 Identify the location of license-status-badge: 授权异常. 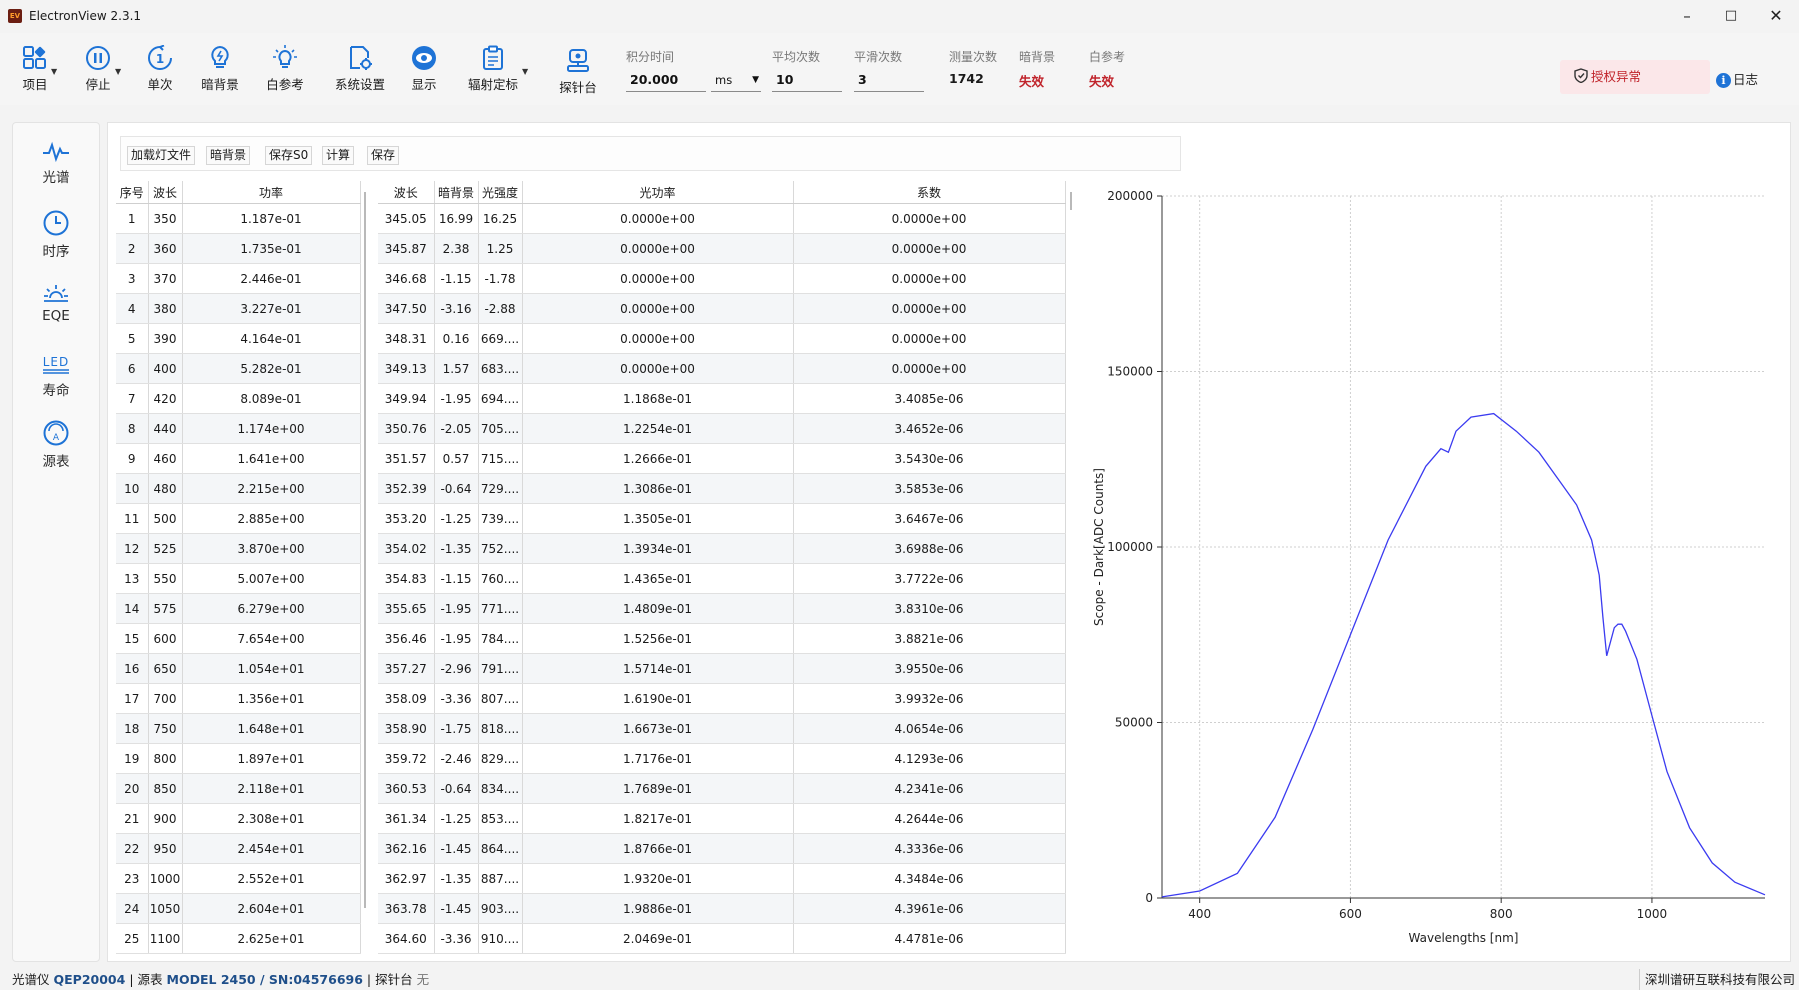
(1635, 77).